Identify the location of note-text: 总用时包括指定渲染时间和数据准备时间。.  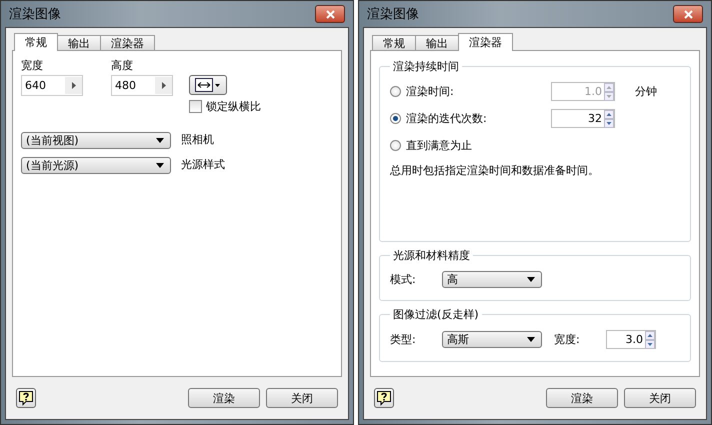
(495, 170).